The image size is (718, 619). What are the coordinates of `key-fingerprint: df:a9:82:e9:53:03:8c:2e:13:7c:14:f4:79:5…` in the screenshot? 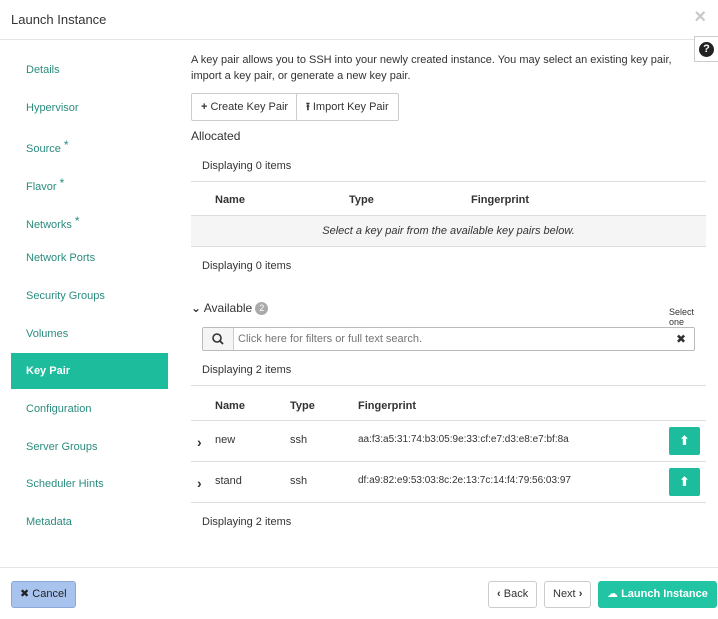 It's located at (464, 480).